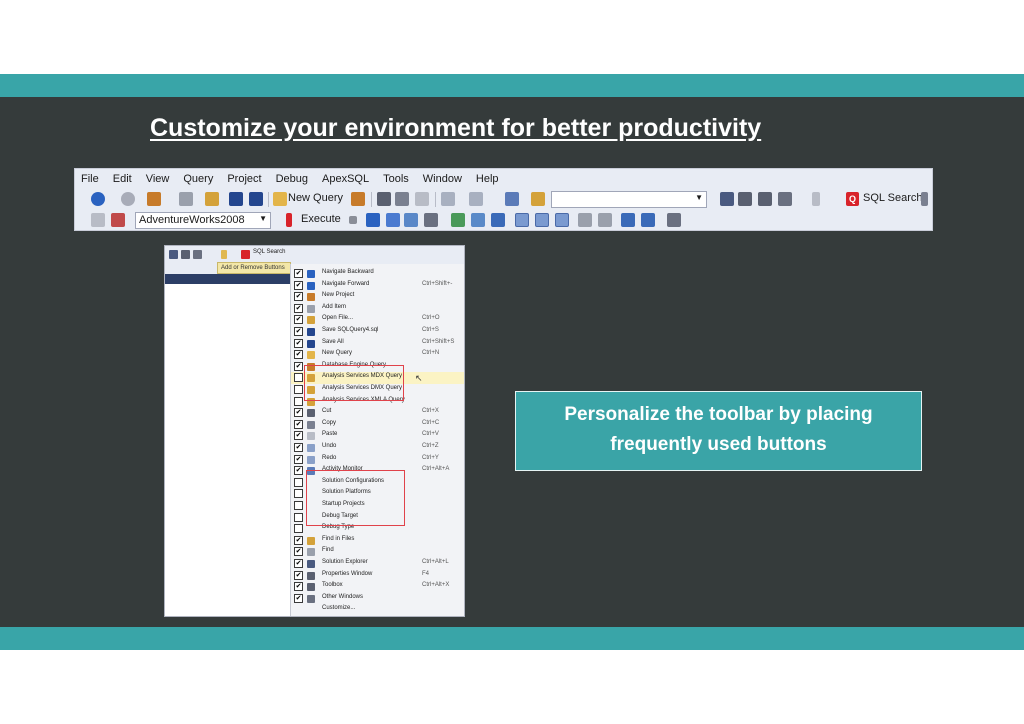 The image size is (1024, 724). Describe the element at coordinates (154, 199) in the screenshot. I see `new-project-icon` at that location.